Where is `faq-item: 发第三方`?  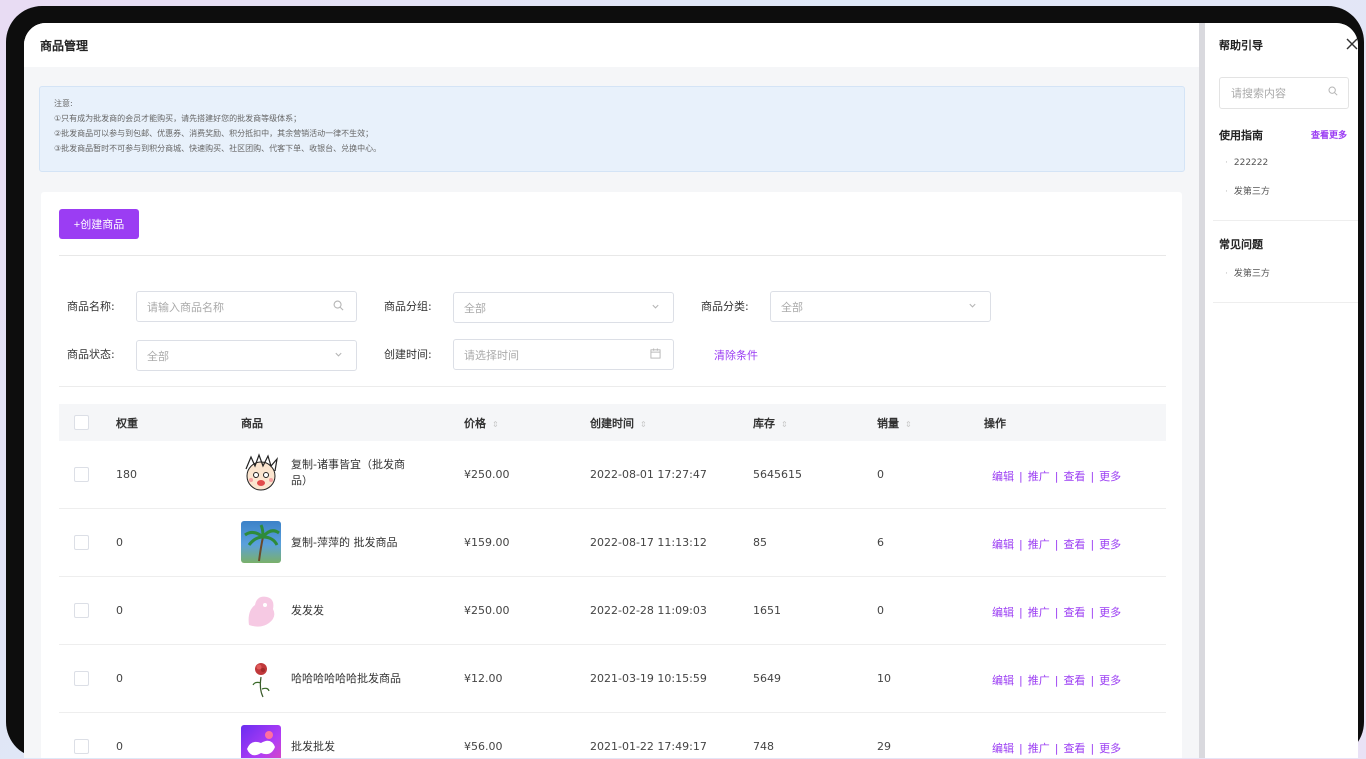
faq-item: 发第三方 is located at coordinates (1247, 272).